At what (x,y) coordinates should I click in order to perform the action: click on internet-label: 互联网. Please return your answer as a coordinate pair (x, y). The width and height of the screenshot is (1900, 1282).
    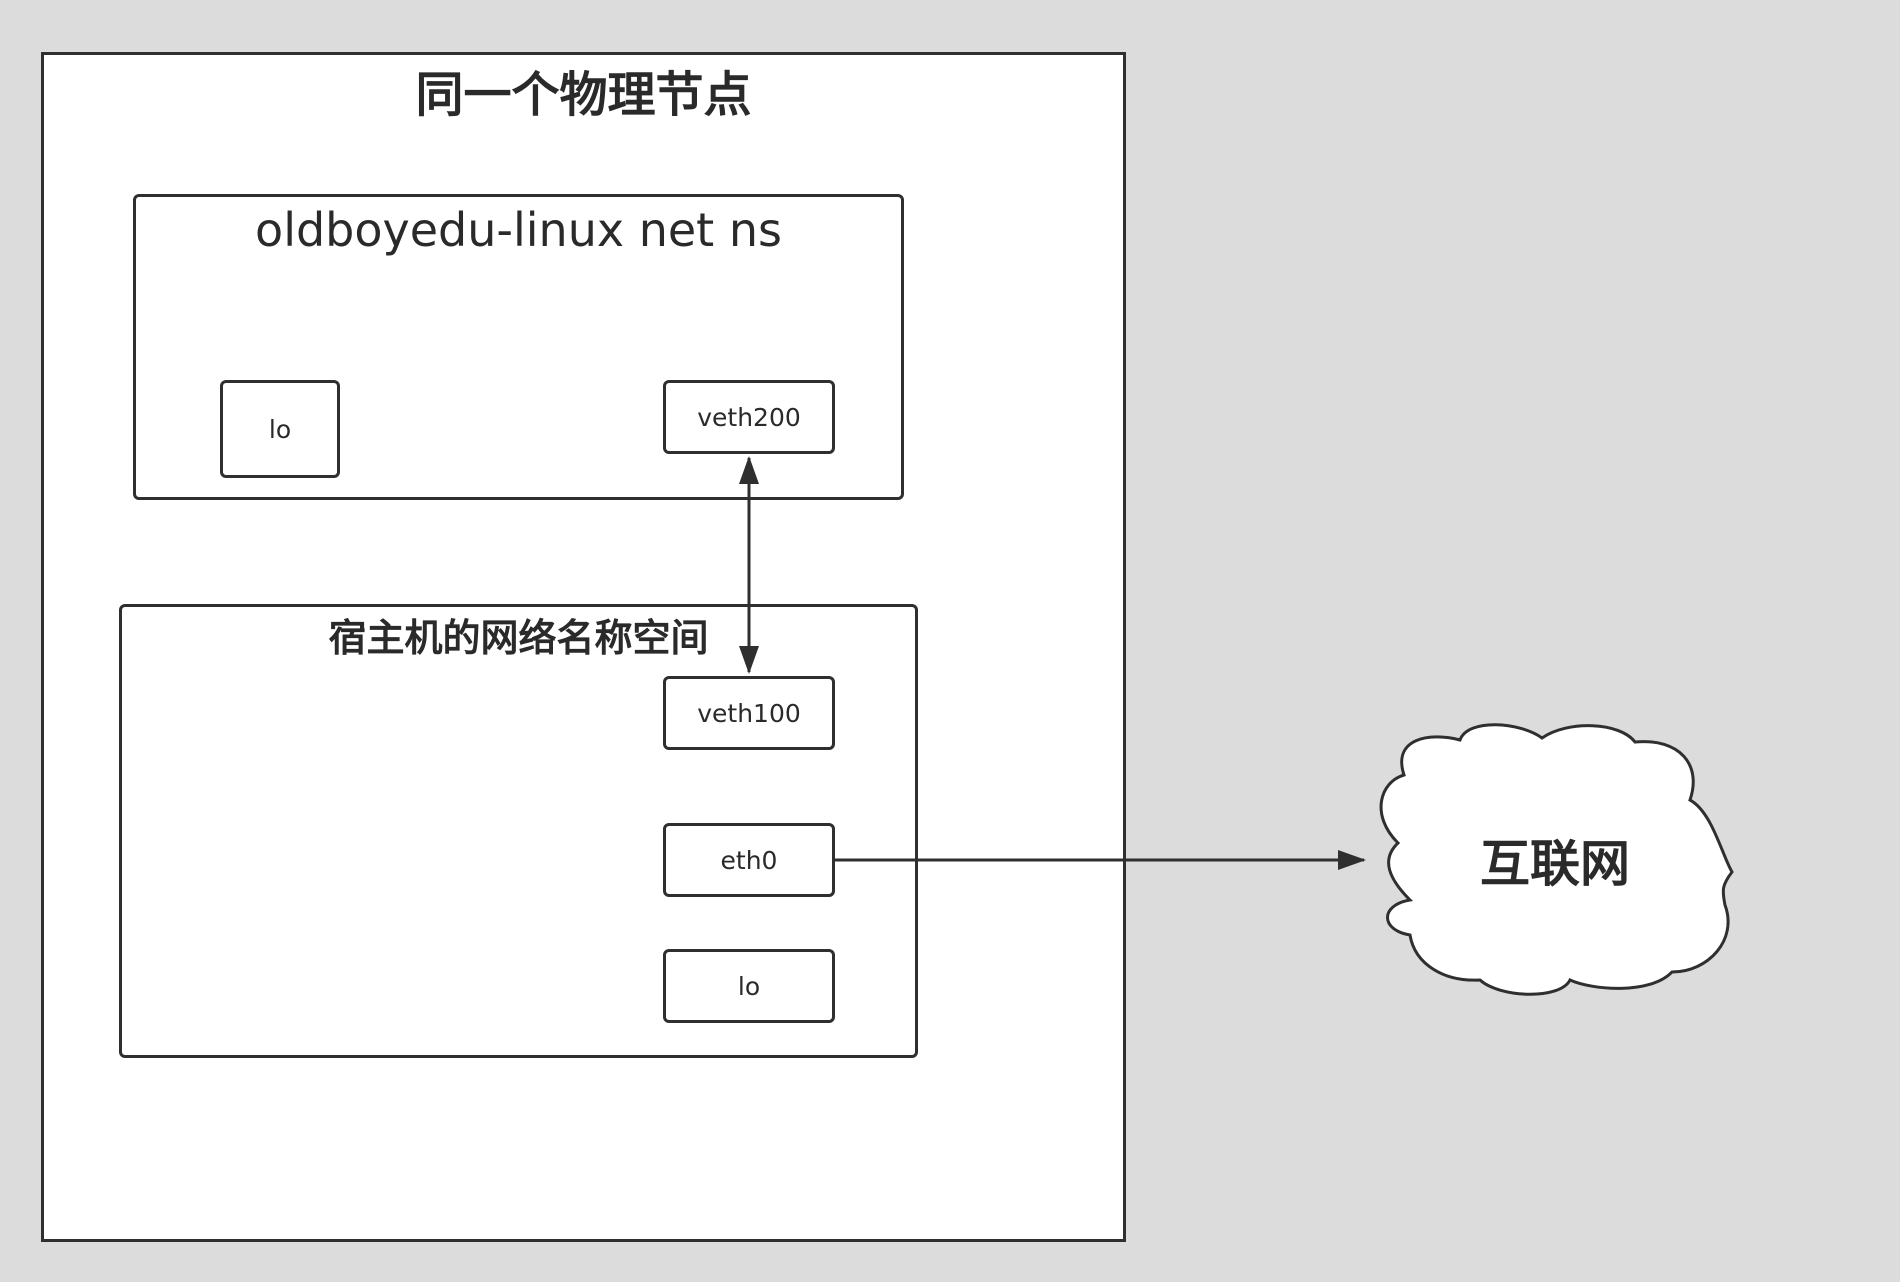
    Looking at the image, I should click on (1555, 864).